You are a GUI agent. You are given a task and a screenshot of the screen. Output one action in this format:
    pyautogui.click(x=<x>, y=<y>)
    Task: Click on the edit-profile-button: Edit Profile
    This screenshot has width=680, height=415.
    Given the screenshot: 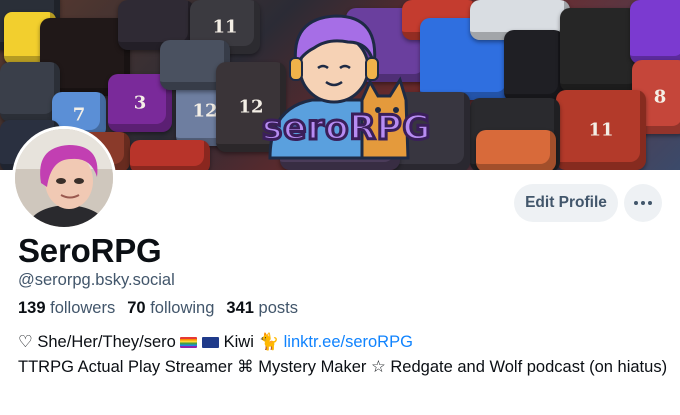 What is the action you would take?
    pyautogui.click(x=566, y=203)
    